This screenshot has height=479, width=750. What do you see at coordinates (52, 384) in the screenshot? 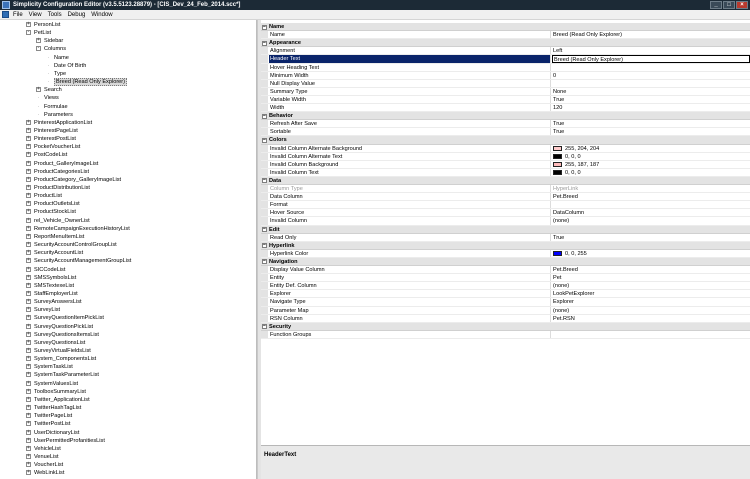
I see `tree-item: + SystemValuesList` at bounding box center [52, 384].